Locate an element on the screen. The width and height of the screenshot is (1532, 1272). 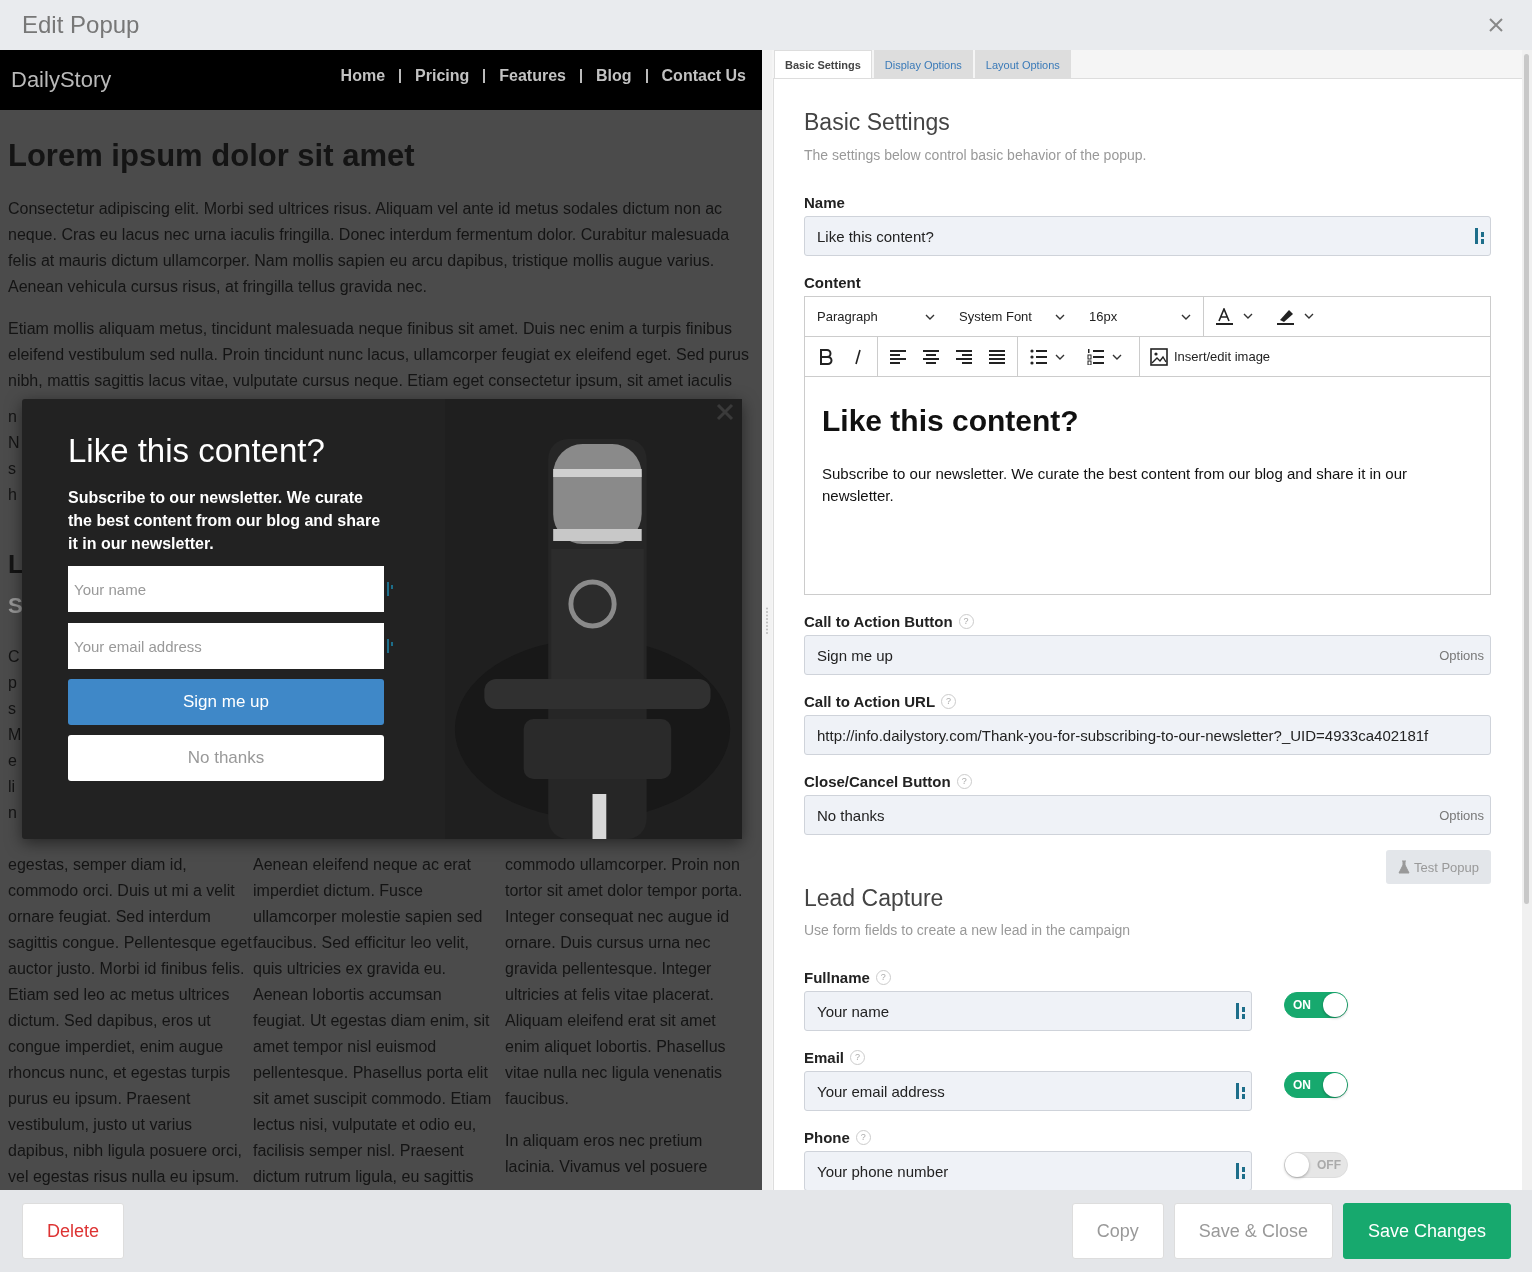
tab: Basic Settings is located at coordinates (823, 64).